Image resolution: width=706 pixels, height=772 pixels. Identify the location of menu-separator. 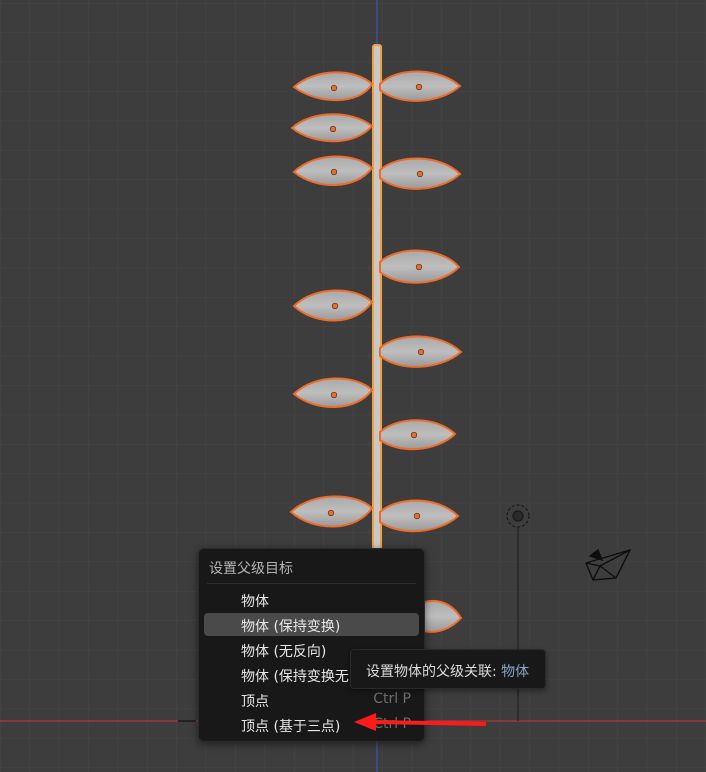
(311, 583).